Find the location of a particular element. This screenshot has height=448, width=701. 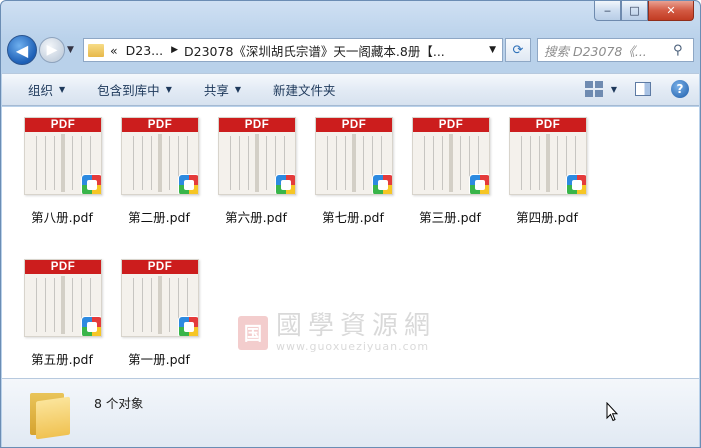

watermark-url: www.guoxueziyuan.com is located at coordinates (353, 346).